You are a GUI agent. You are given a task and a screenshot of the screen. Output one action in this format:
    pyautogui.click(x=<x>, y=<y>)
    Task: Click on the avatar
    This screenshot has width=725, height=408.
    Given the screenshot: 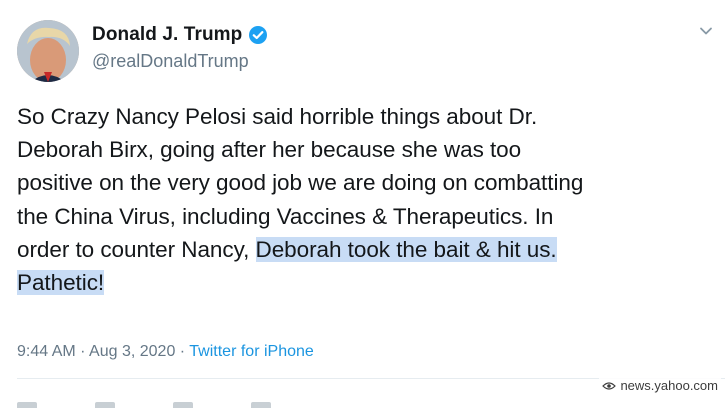 What is the action you would take?
    pyautogui.click(x=48, y=51)
    